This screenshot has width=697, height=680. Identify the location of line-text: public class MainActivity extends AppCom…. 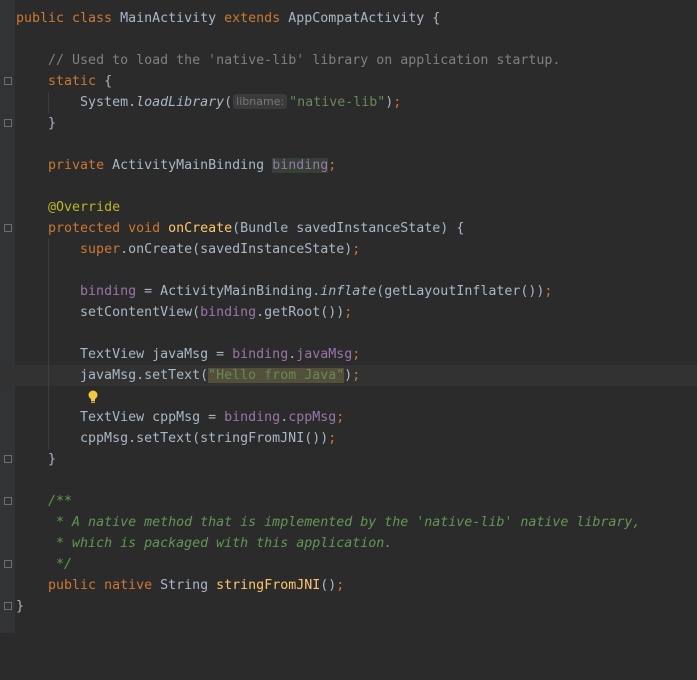
(228, 18).